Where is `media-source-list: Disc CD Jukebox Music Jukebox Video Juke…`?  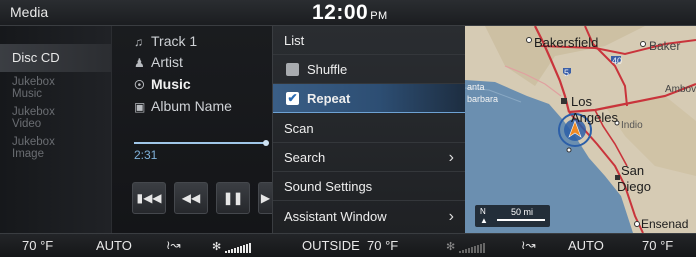
media-source-list: Disc CD Jukebox Music Jukebox Video Juke… is located at coordinates (56, 129).